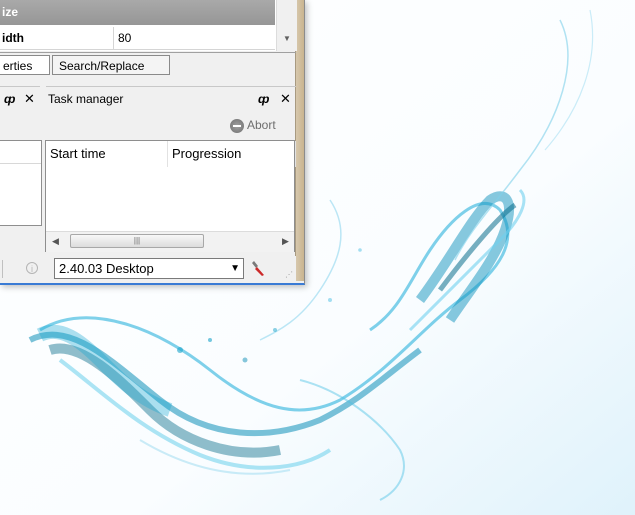  I want to click on version-select: 2.40.03 Desktop ▼, so click(149, 268).